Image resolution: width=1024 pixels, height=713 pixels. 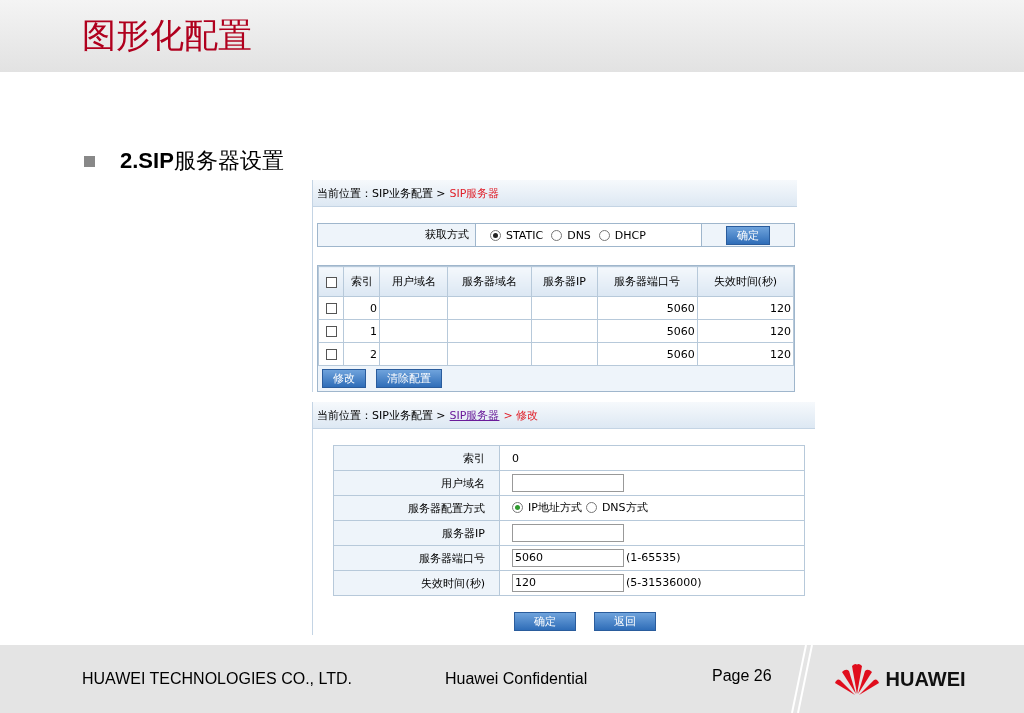 I want to click on radio-option: IP地址方式, so click(x=547, y=507).